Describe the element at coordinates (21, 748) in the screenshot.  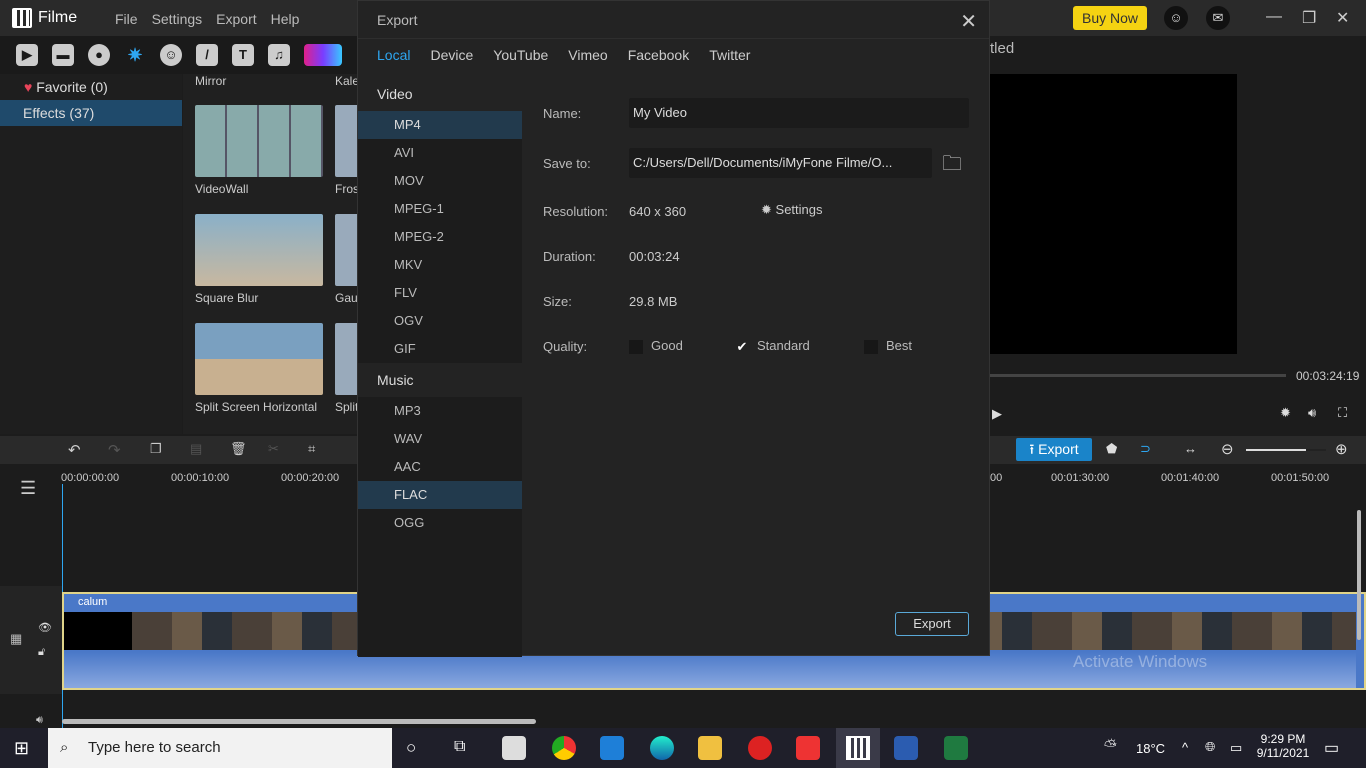
I see `windows-start-icon: ⊞` at that location.